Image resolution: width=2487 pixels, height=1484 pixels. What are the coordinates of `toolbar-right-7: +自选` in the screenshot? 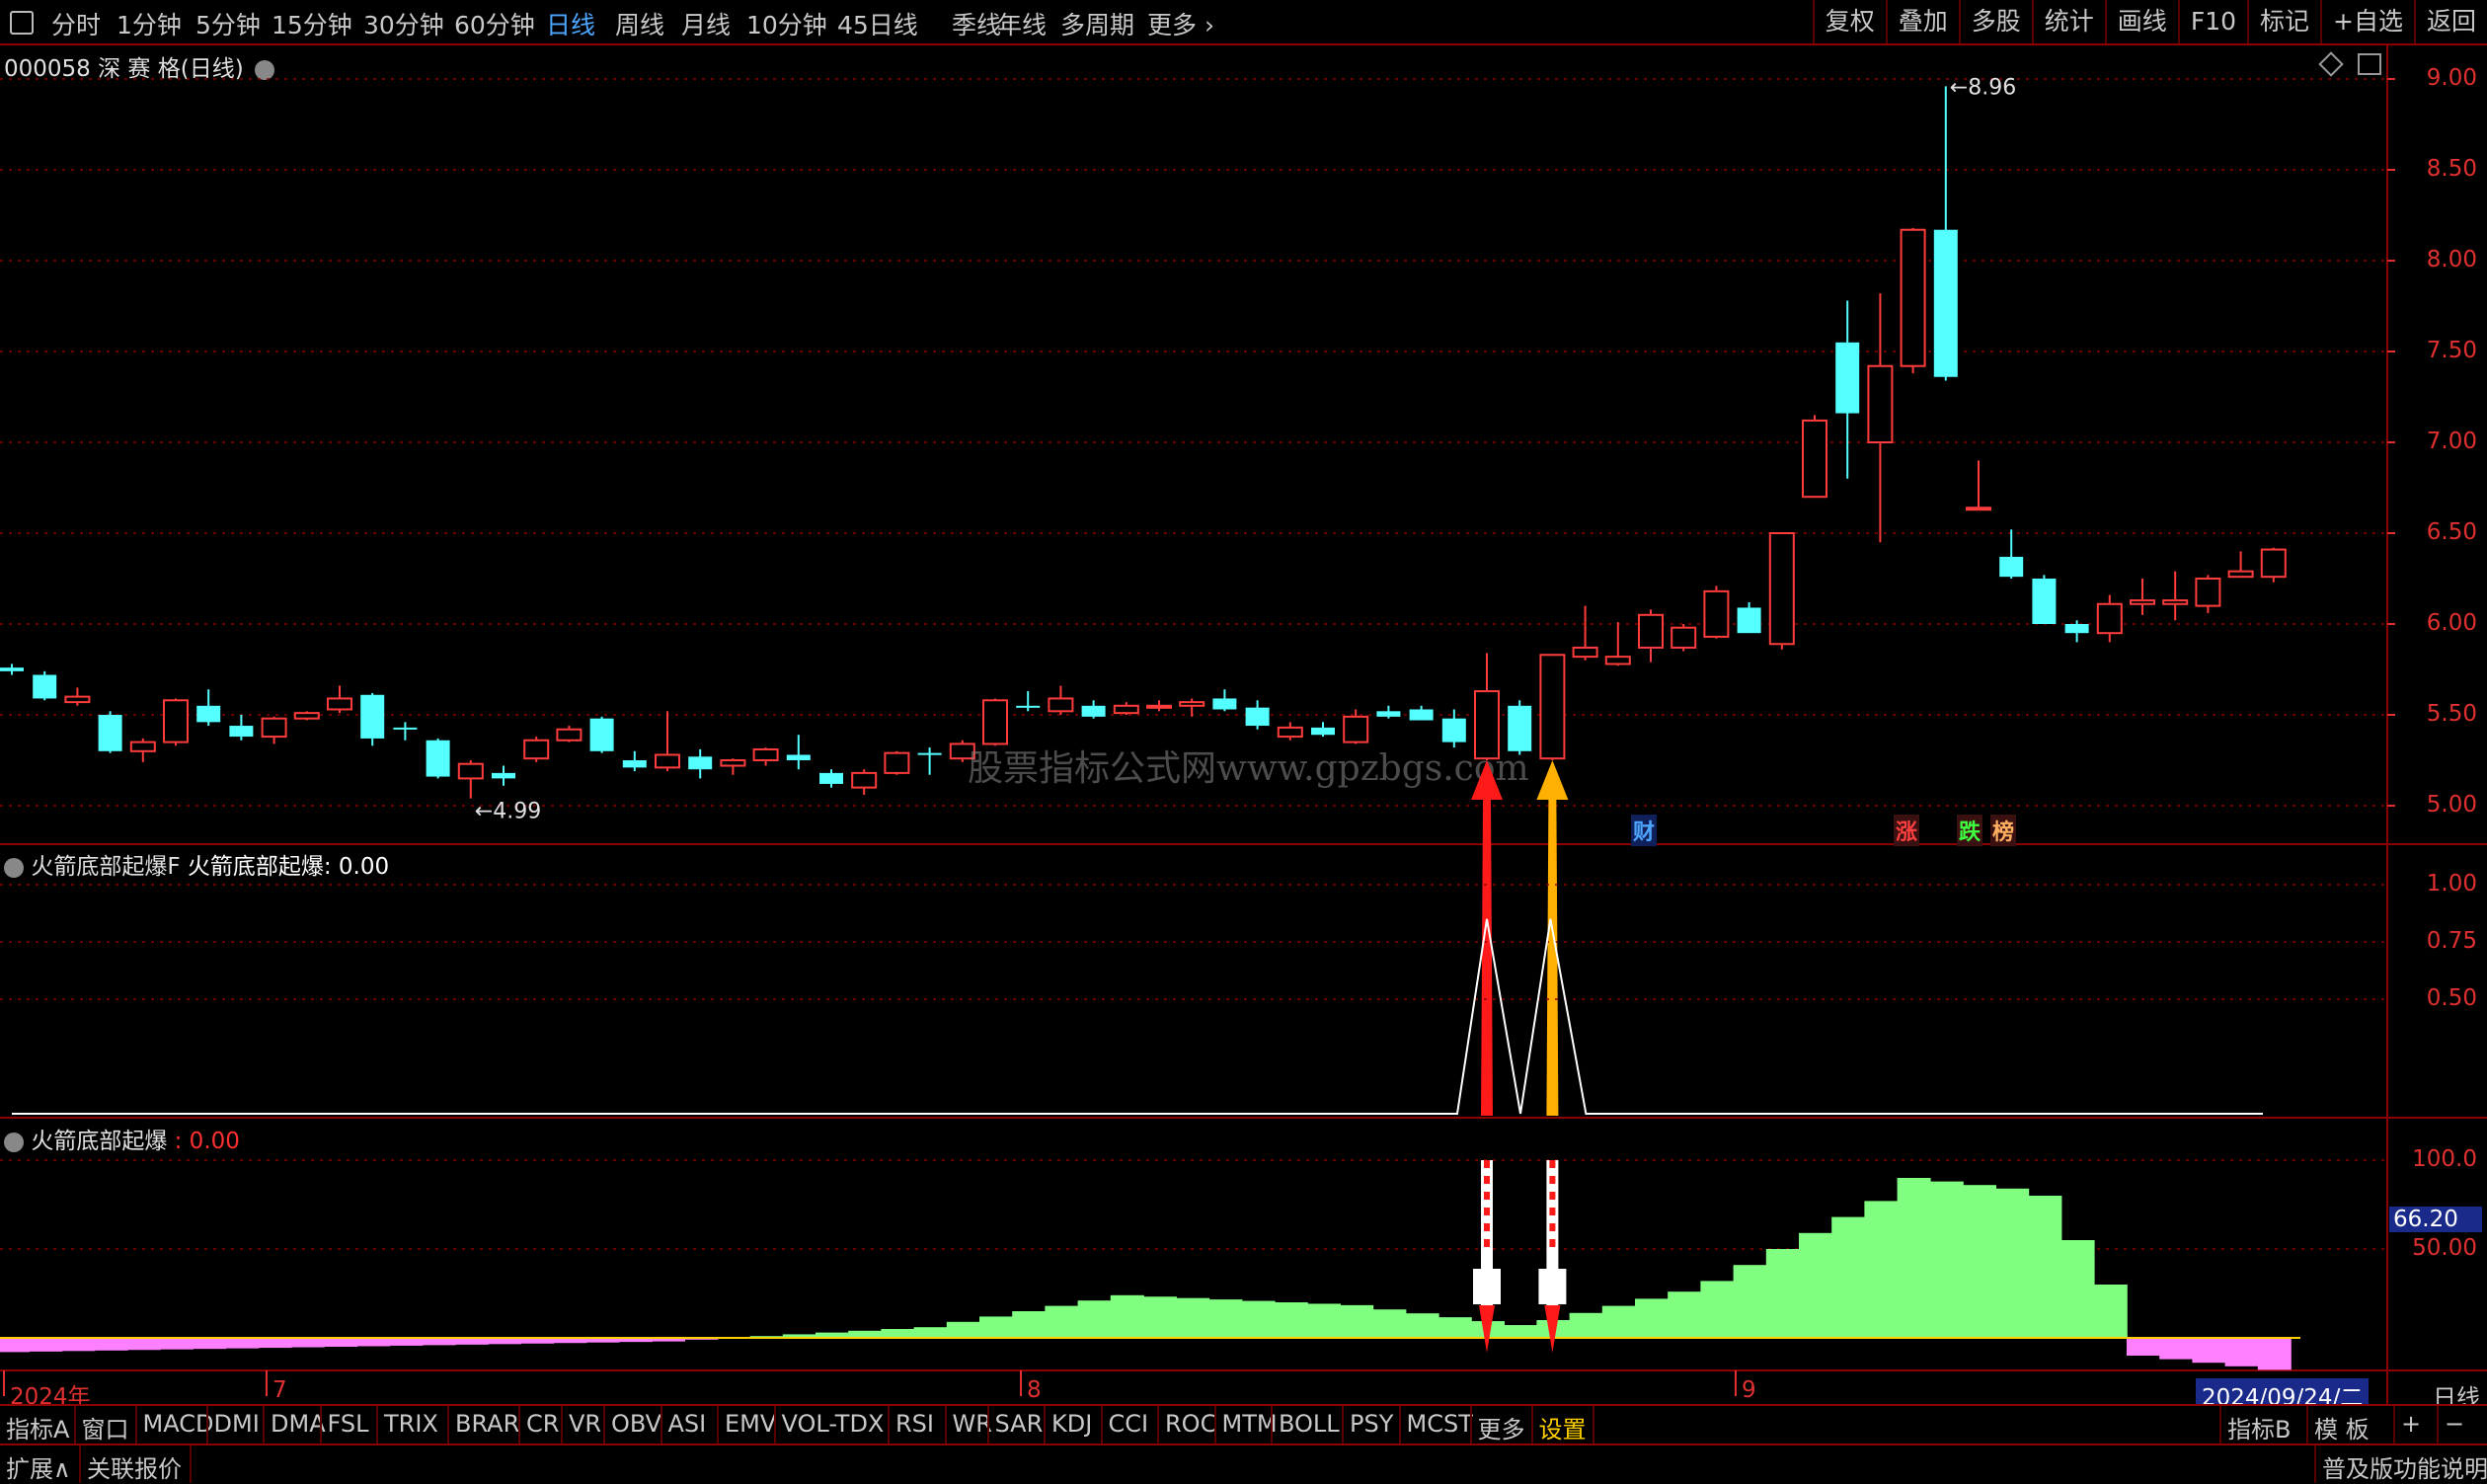 It's located at (2367, 22).